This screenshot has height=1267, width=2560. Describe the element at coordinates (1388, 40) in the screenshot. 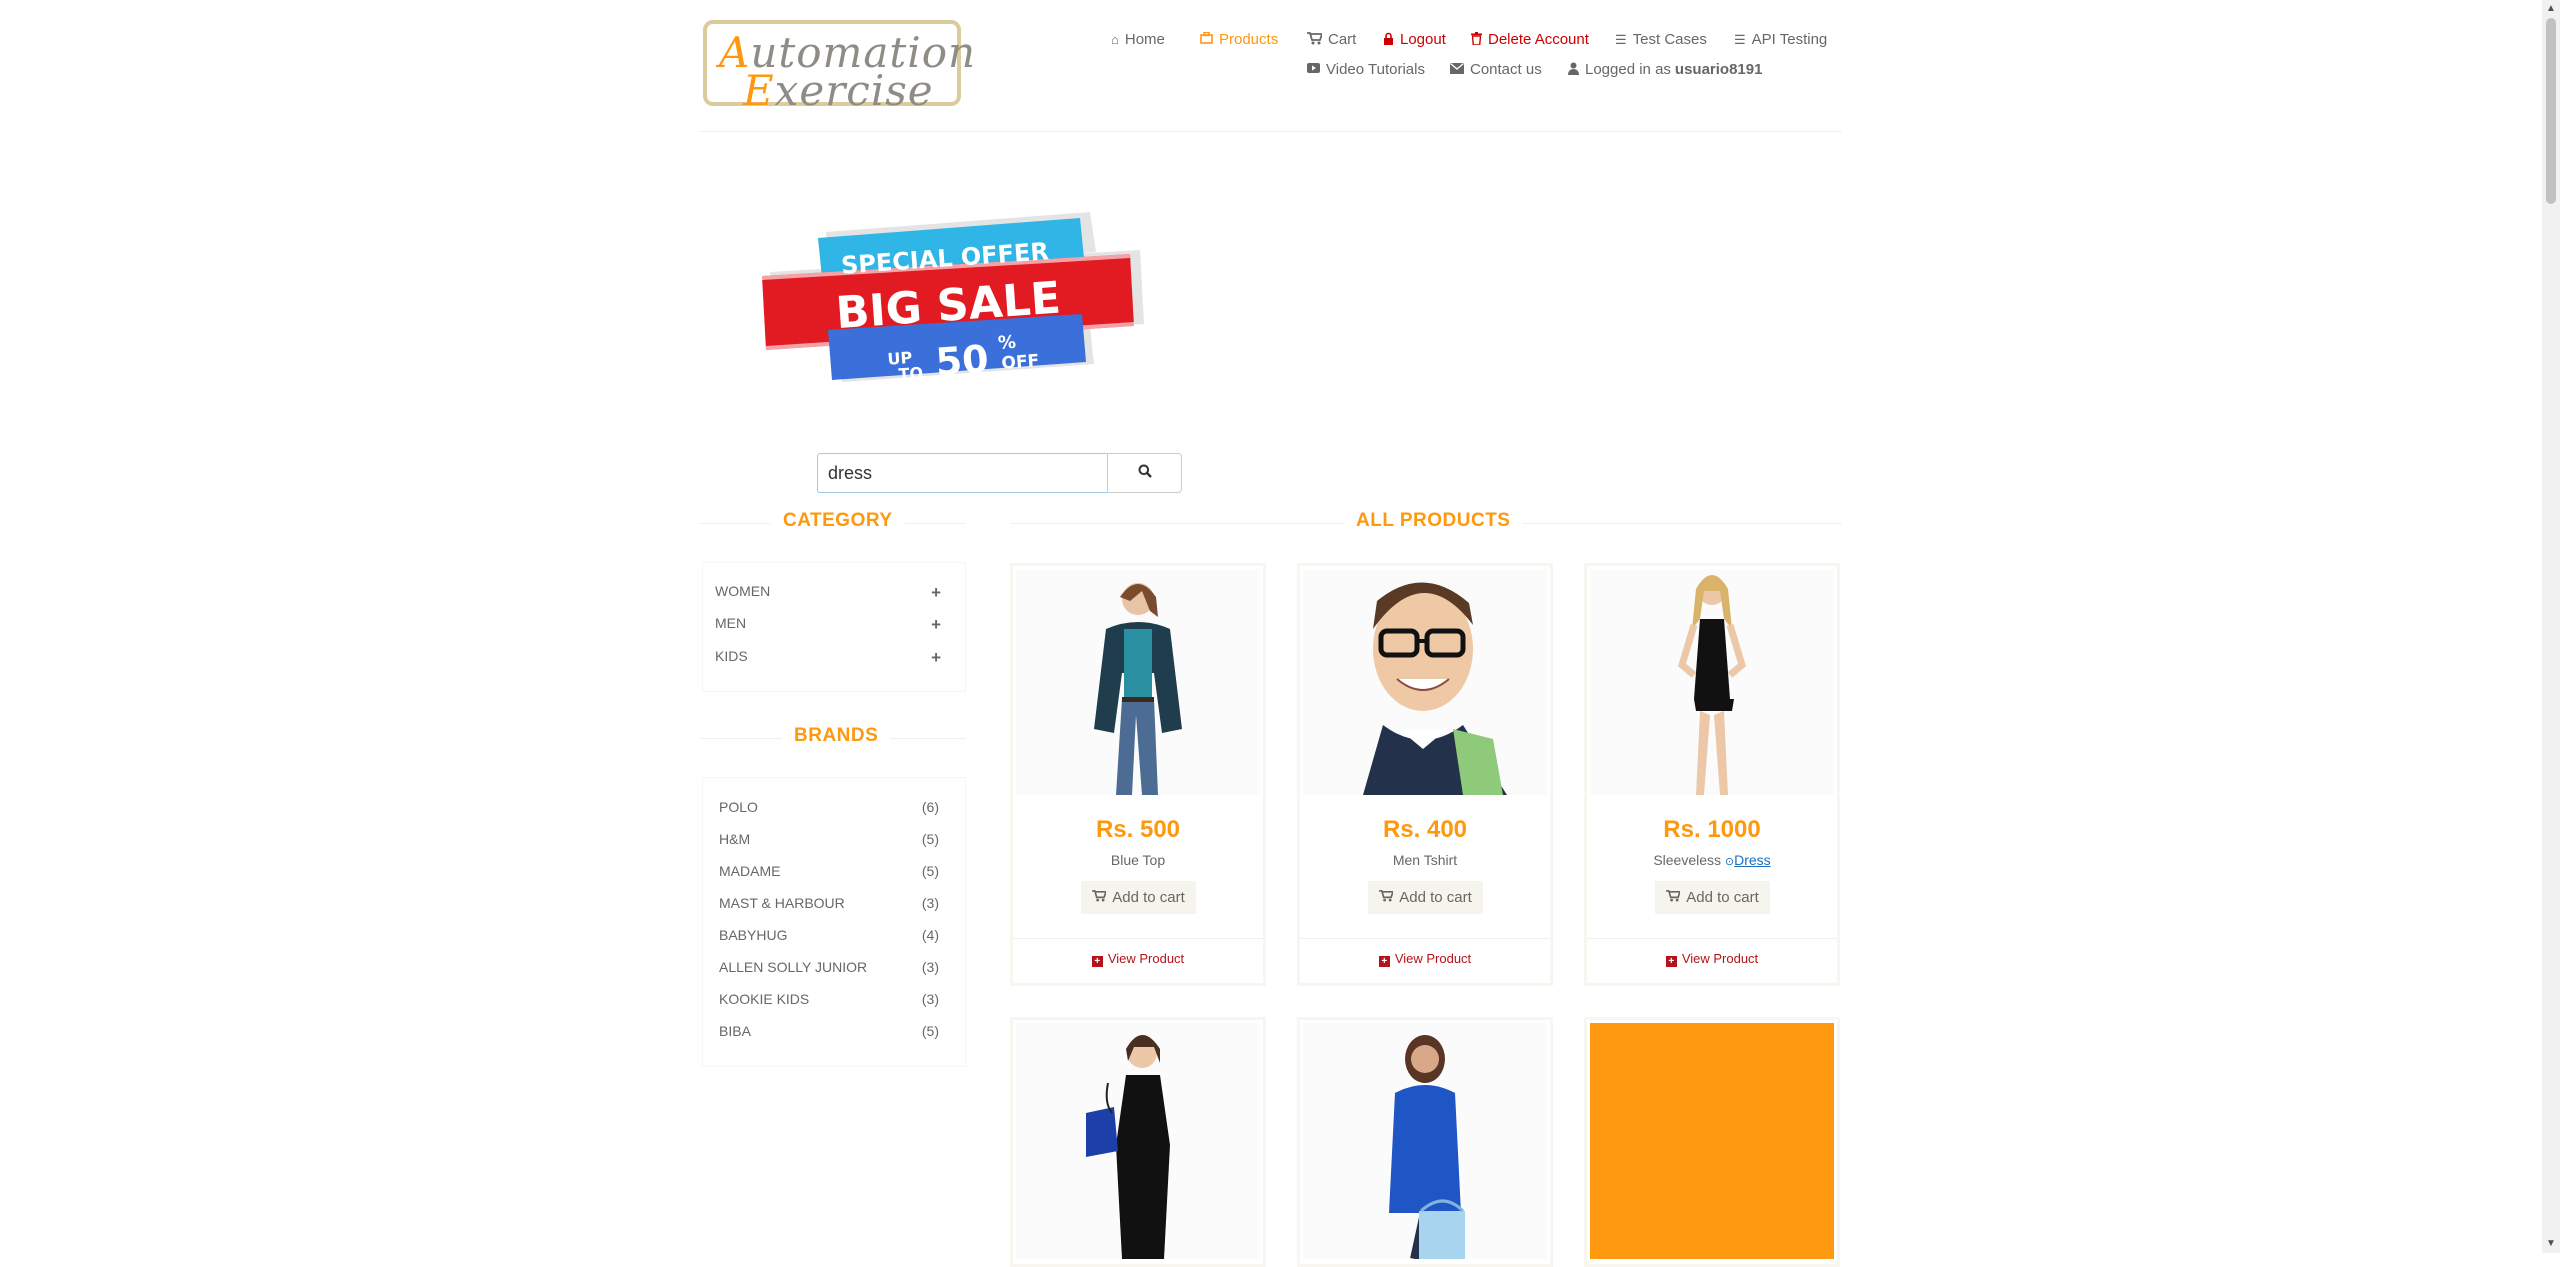

I see `lock-icon` at that location.